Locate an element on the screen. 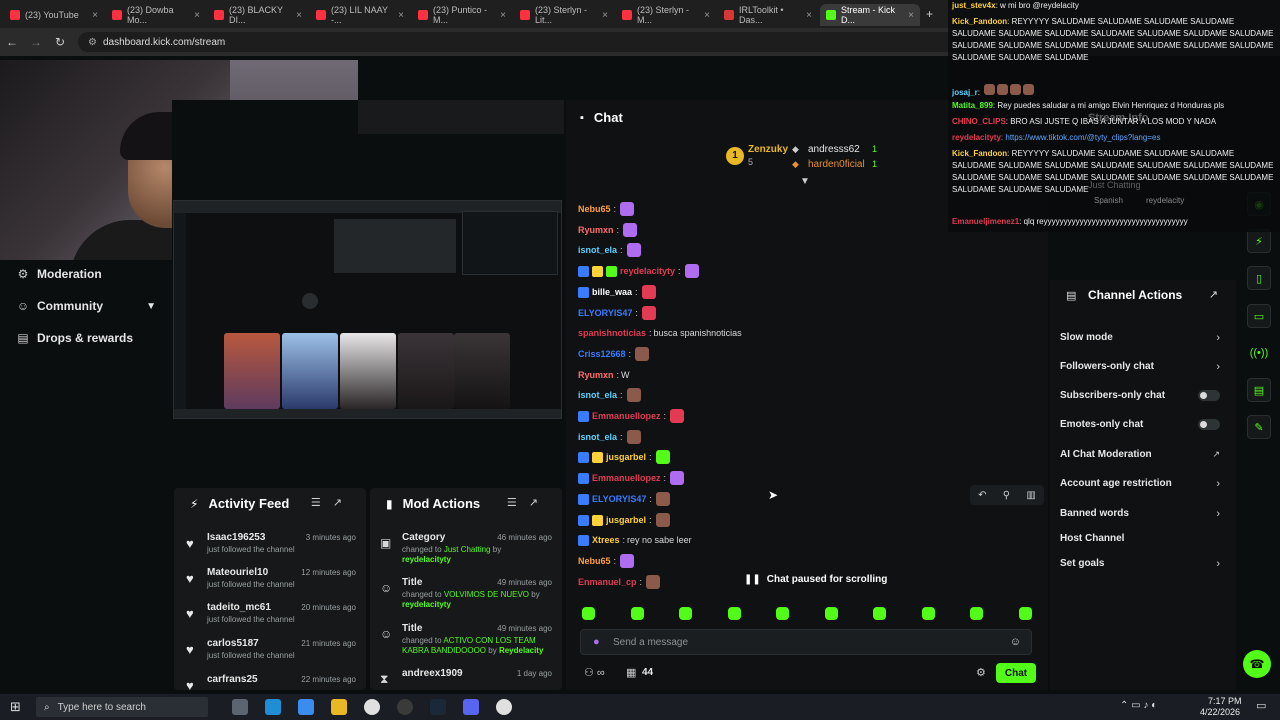 This screenshot has width=1280, height=720. support-icon: ☎ is located at coordinates (1257, 664).